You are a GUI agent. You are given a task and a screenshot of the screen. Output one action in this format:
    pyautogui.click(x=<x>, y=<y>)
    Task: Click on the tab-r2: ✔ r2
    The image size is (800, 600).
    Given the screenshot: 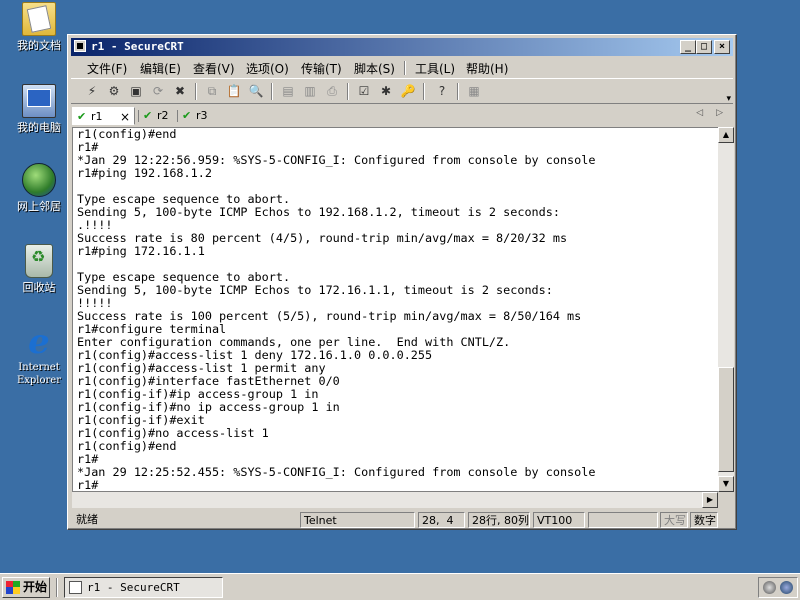 What is the action you would take?
    pyautogui.click(x=158, y=116)
    